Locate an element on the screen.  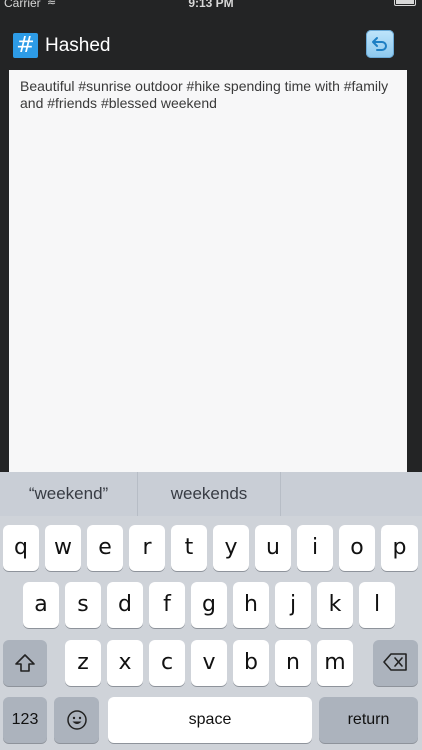
key-c: c is located at coordinates (167, 663).